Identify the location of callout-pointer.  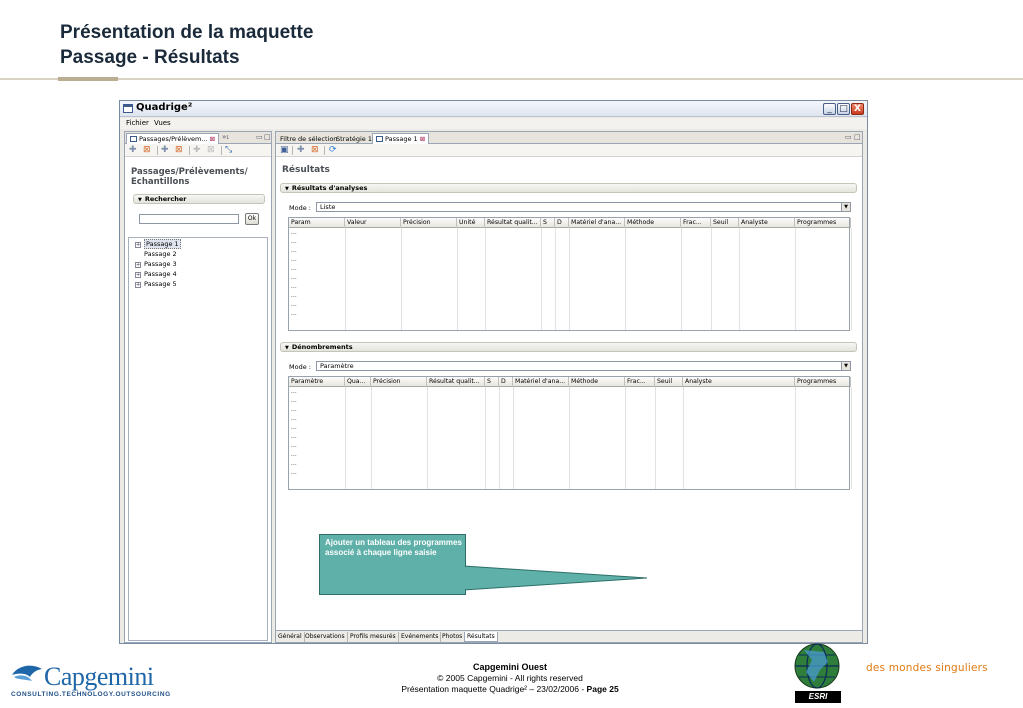
(555, 578).